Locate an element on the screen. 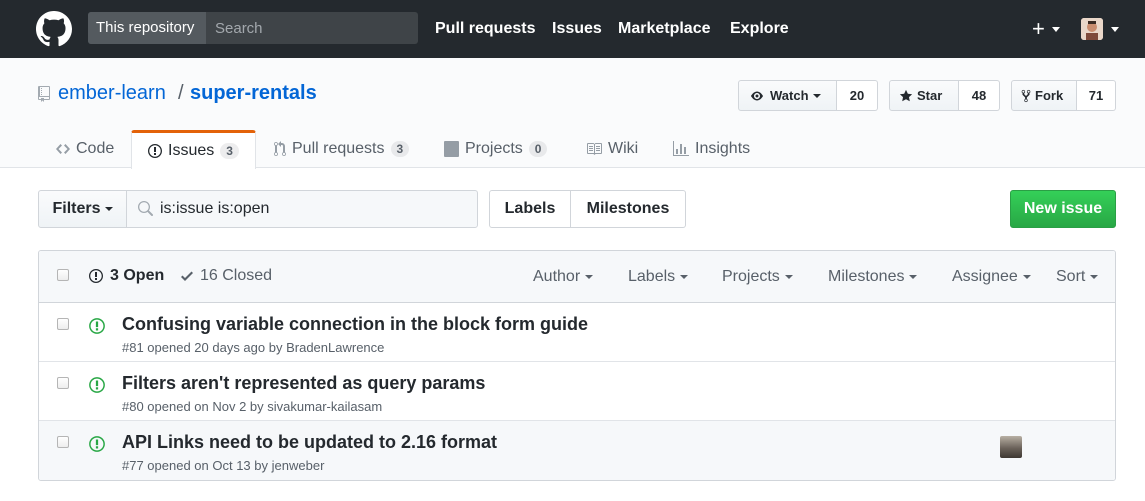  author-select-label: Author is located at coordinates (557, 276).